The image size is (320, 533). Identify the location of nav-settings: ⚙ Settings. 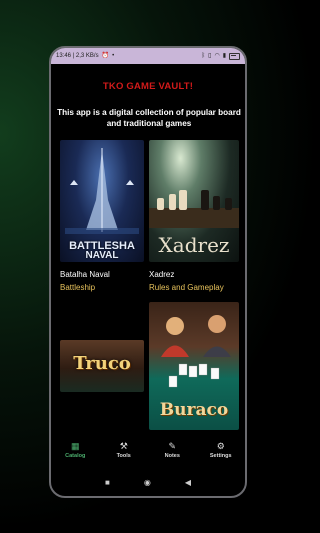
(221, 450).